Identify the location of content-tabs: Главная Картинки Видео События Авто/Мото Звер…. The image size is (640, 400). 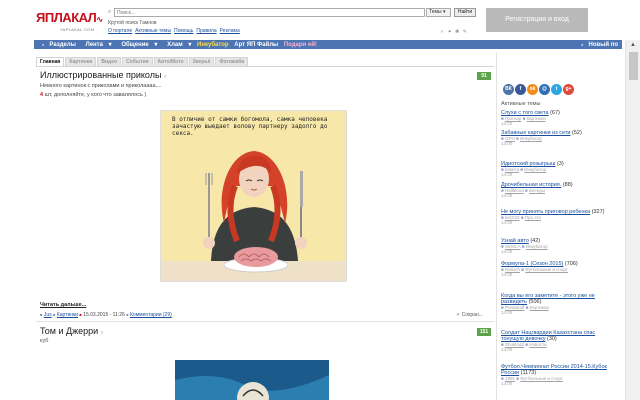
(142, 62).